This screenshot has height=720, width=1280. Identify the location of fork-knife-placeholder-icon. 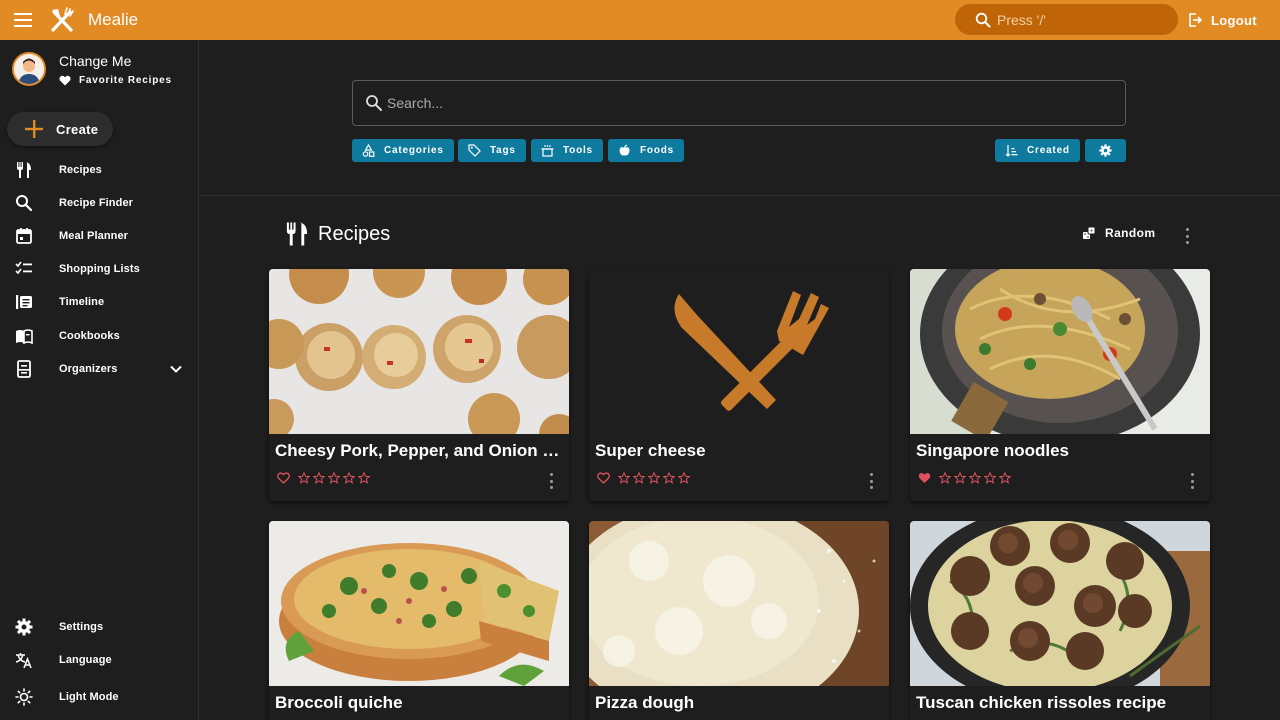
(739, 351).